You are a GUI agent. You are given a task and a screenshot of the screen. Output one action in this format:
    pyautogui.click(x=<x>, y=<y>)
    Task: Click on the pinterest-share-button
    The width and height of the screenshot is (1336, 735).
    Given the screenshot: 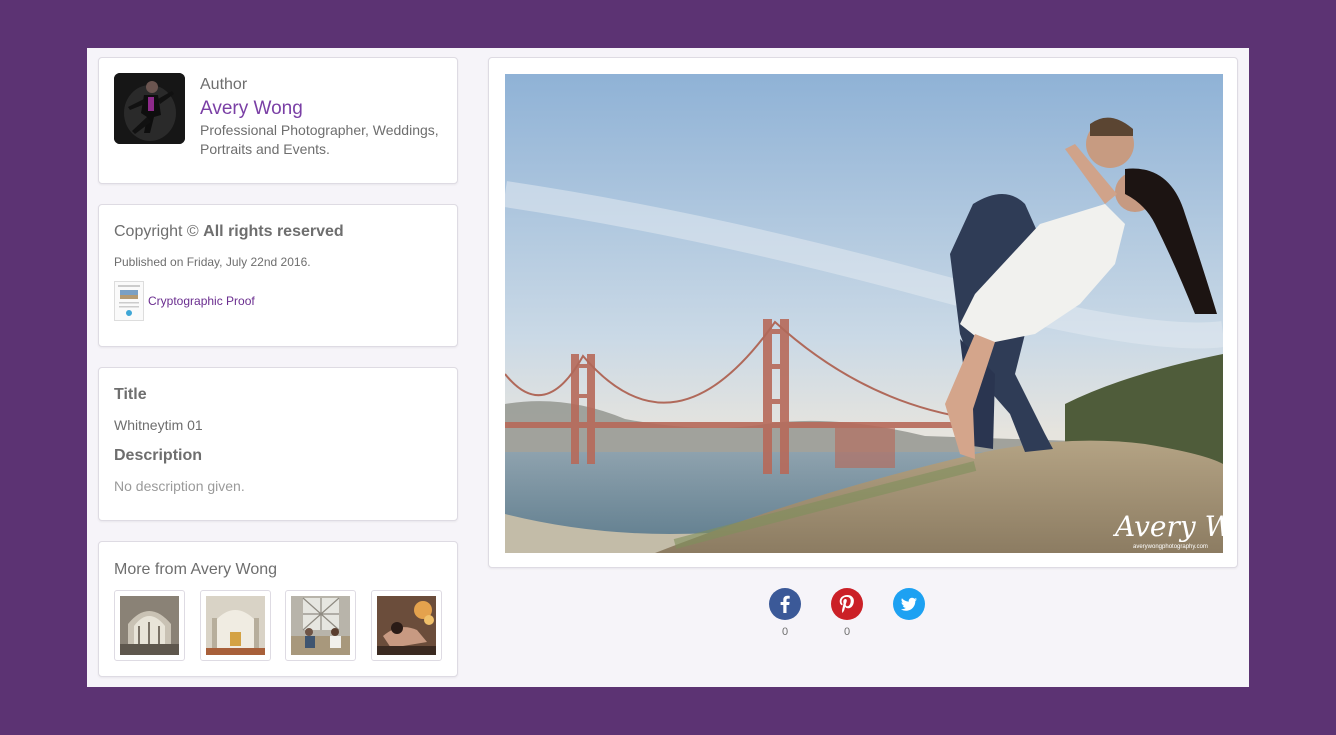 What is the action you would take?
    pyautogui.click(x=847, y=604)
    